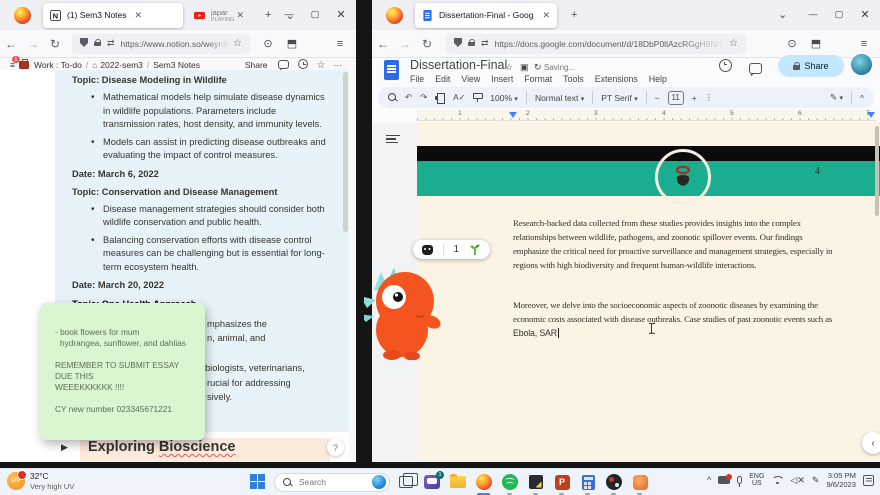 The width and height of the screenshot is (880, 495). Describe the element at coordinates (616, 79) in the screenshot. I see `menu-extensions: Extensions` at that location.